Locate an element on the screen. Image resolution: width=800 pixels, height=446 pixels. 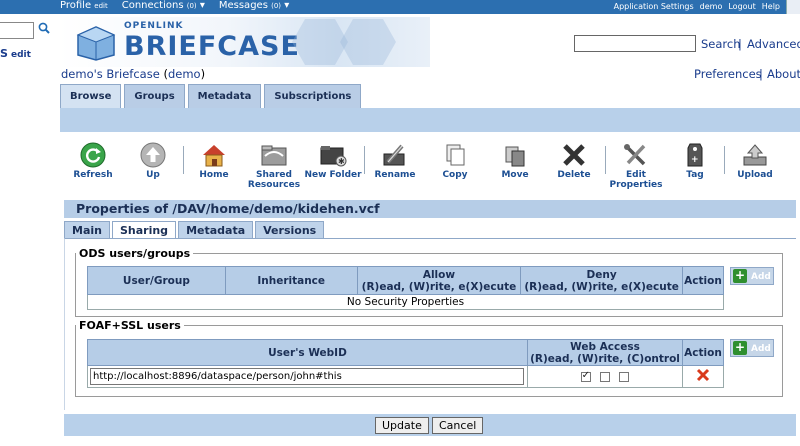
tab-groups: Groups is located at coordinates (154, 96).